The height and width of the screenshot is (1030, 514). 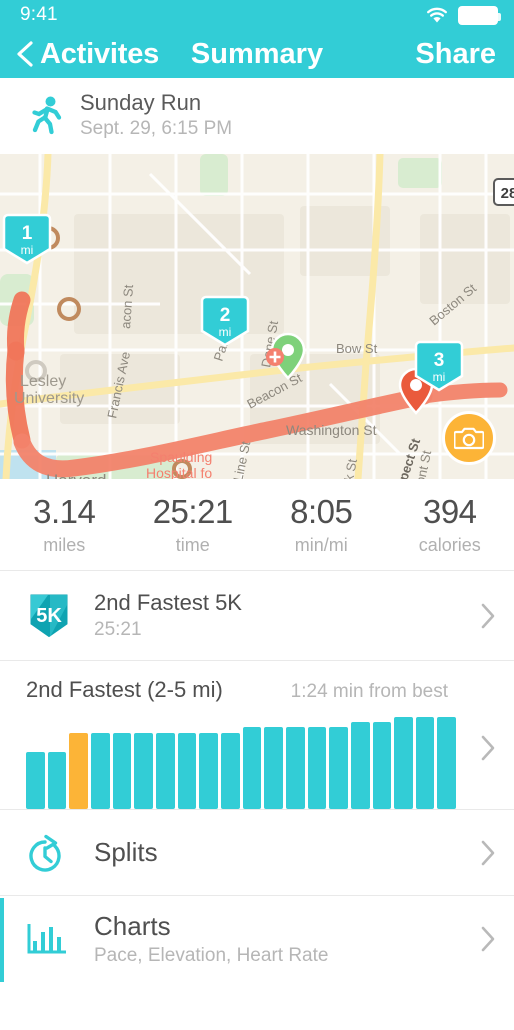 I want to click on chart-title: 2nd Fastest (2-5 mi), so click(x=124, y=689).